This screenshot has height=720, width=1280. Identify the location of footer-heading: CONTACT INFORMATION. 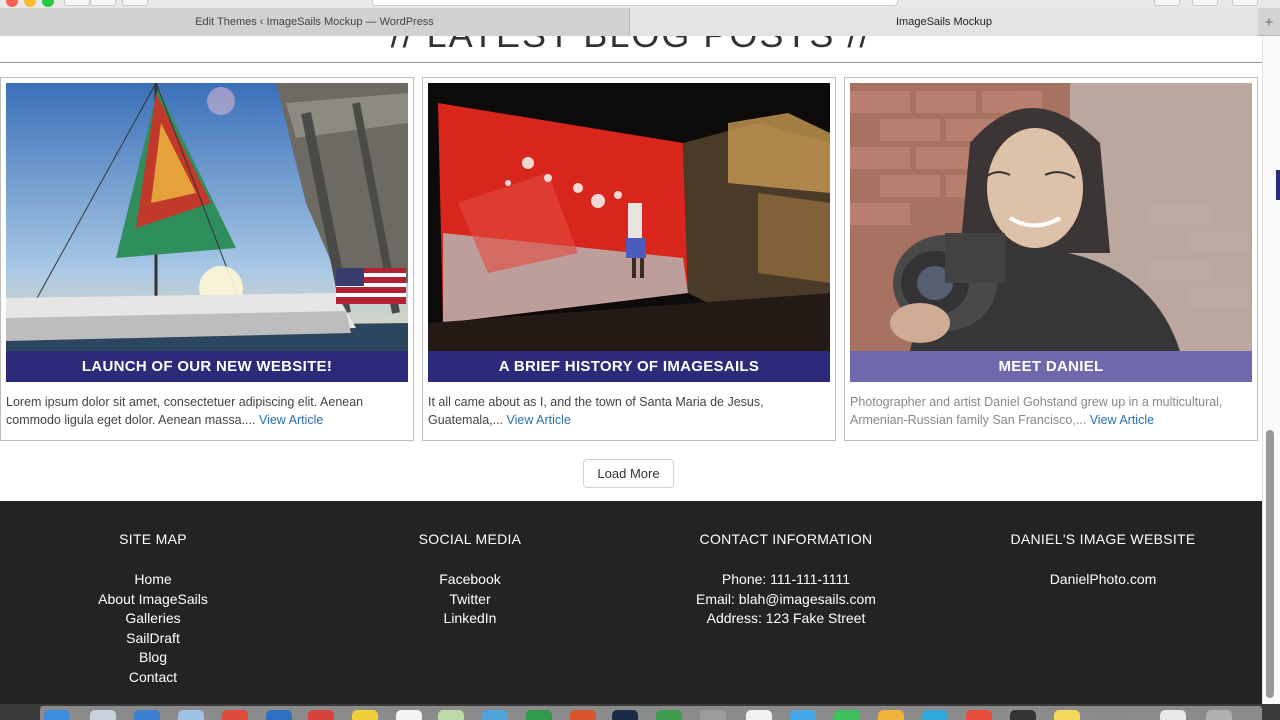
(786, 539).